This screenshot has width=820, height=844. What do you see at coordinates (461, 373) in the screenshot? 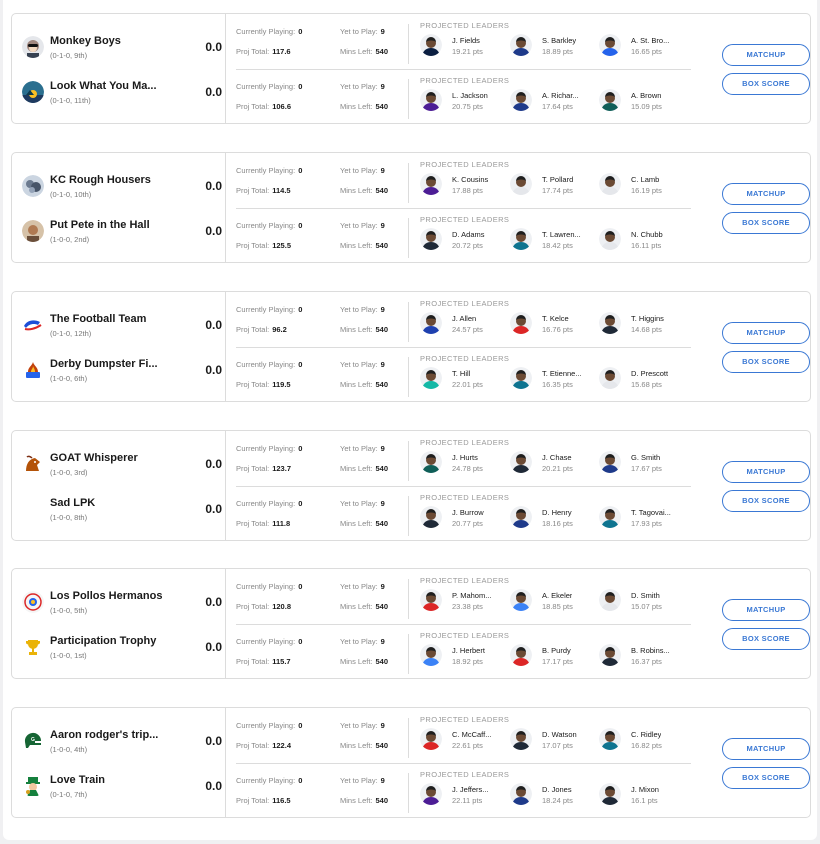
I see `player-name: T. Hill` at bounding box center [461, 373].